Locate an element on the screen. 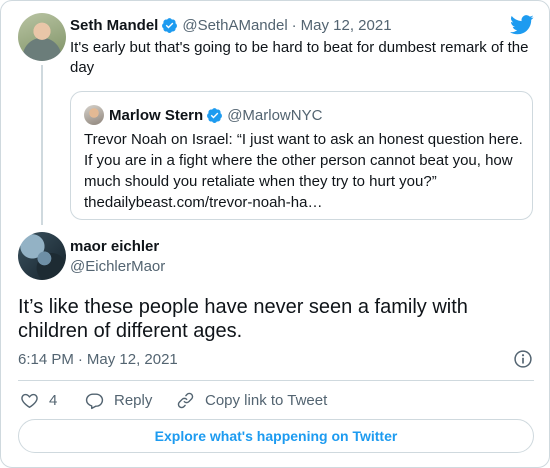 The width and height of the screenshot is (550, 468). like-button: 4 is located at coordinates (38, 400).